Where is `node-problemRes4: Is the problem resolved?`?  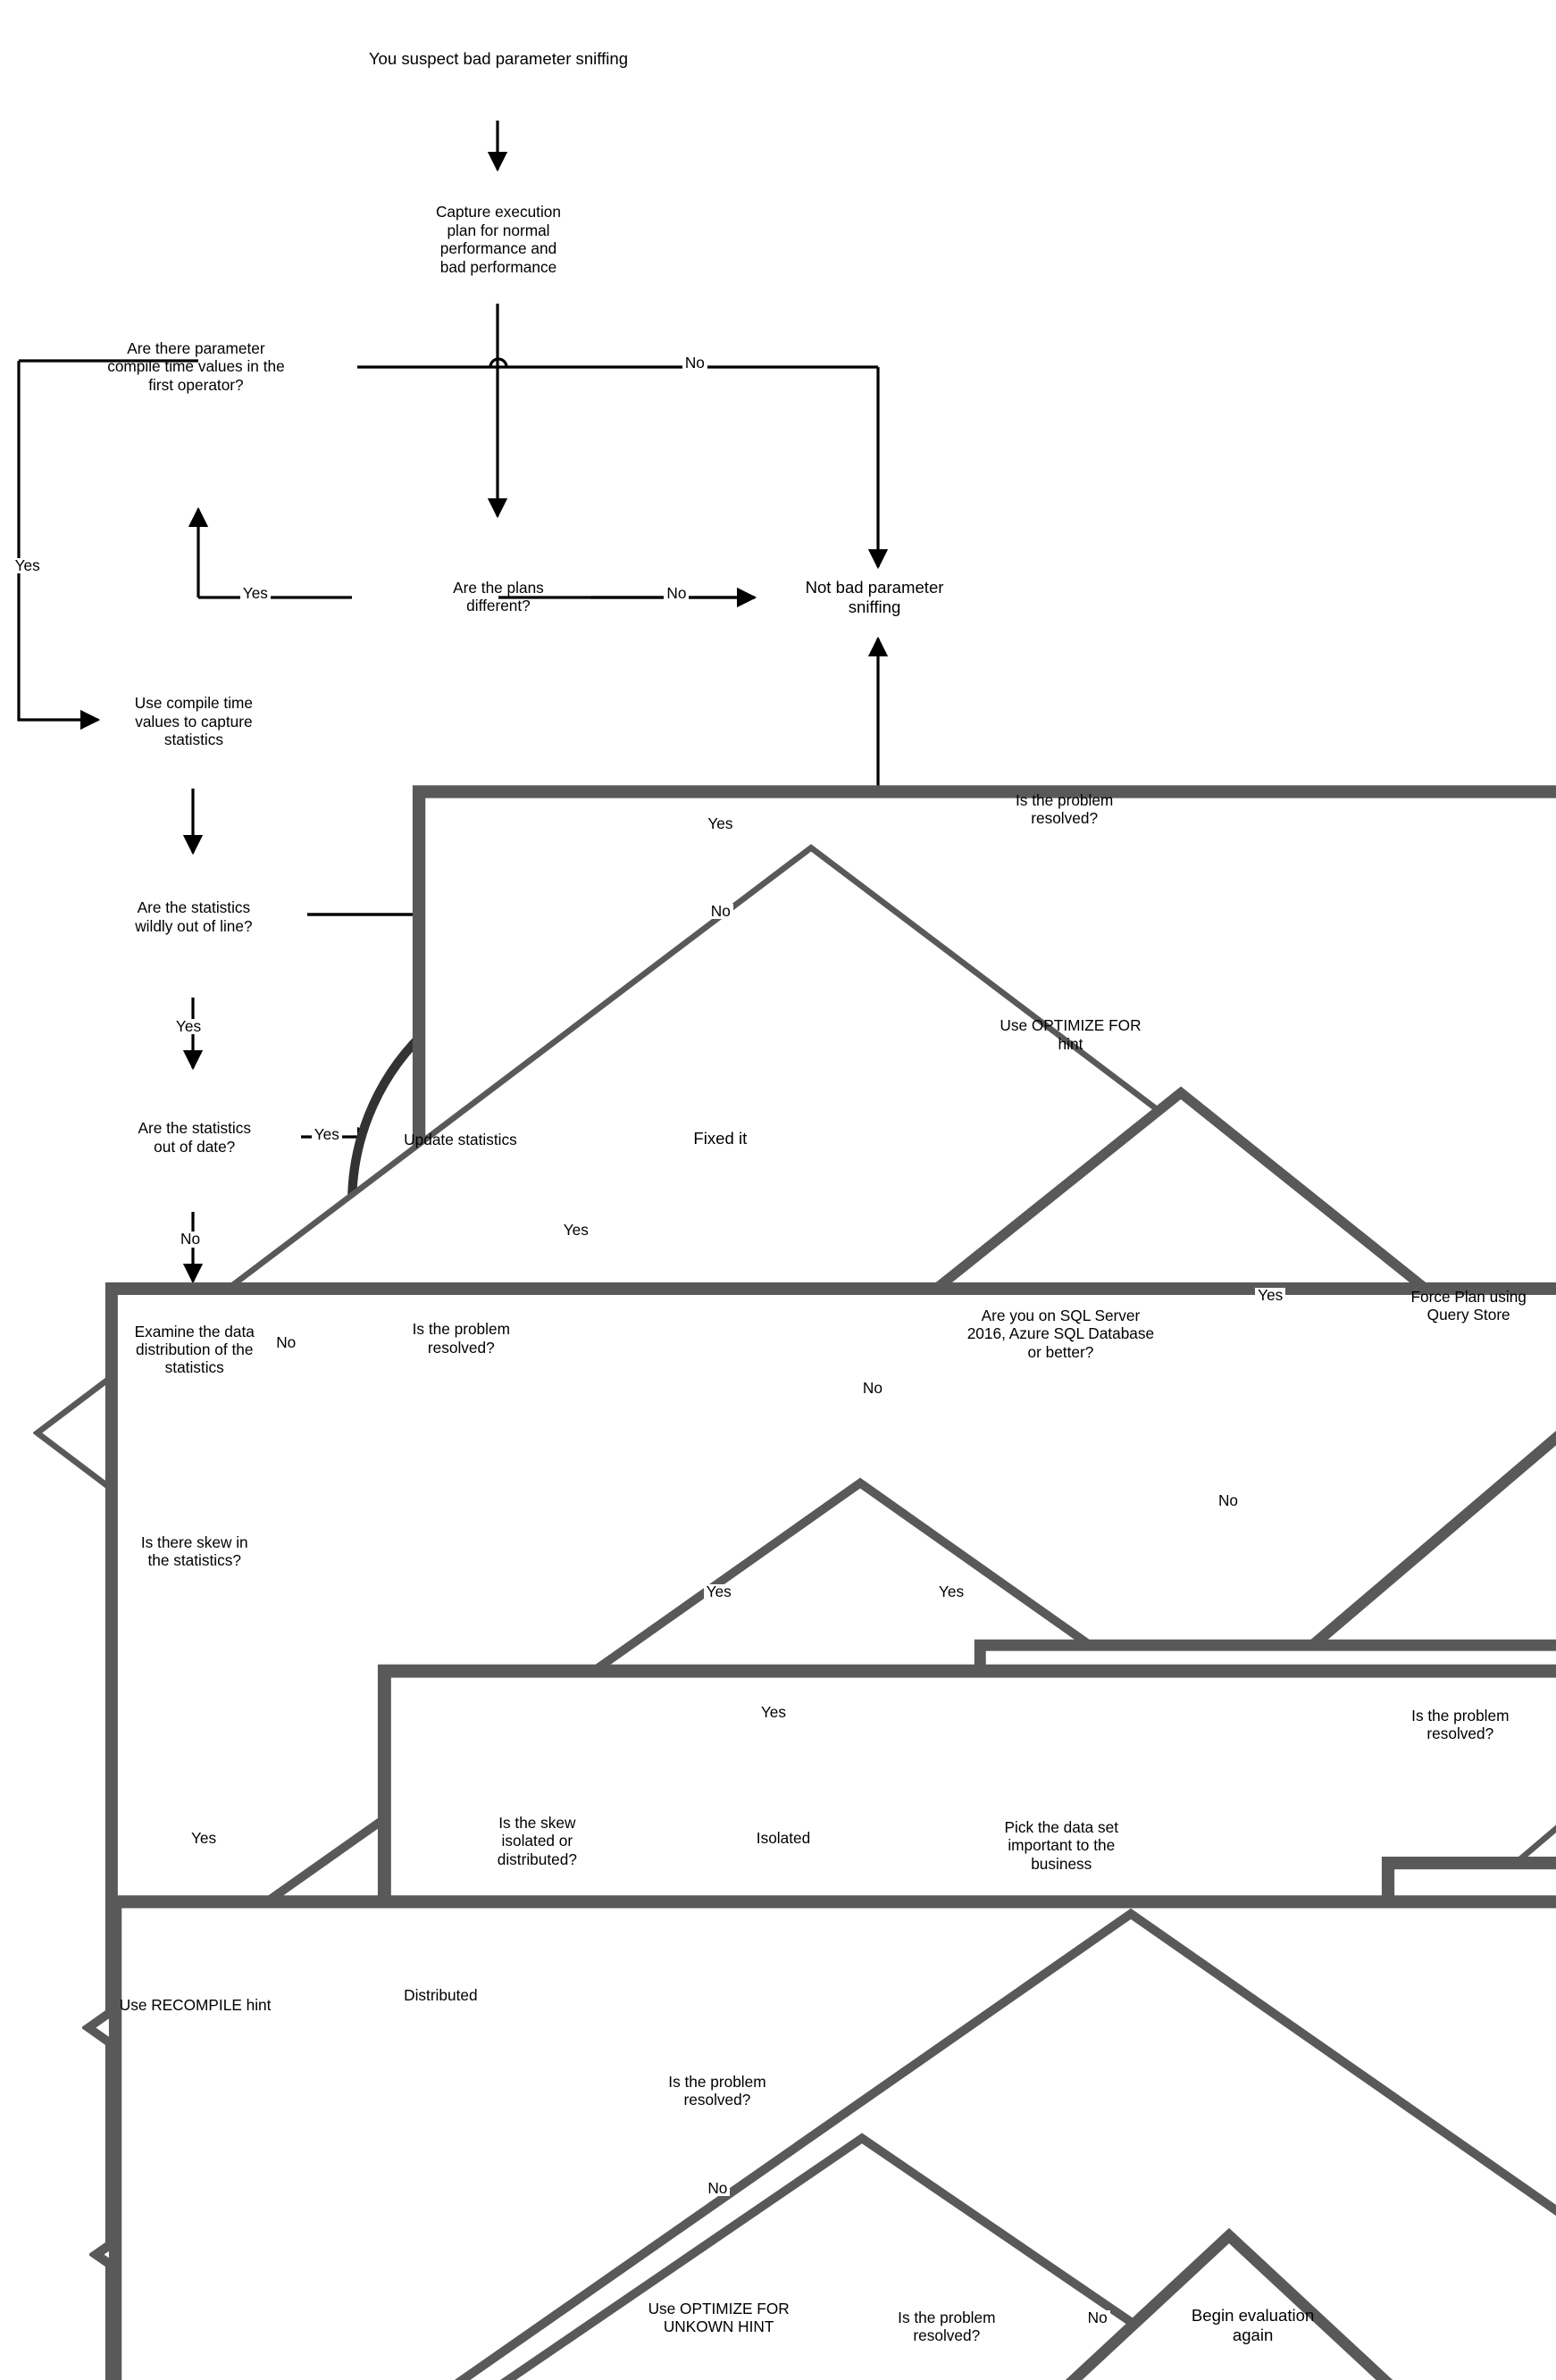 node-problemRes4: Is the problem resolved? is located at coordinates (717, 2091).